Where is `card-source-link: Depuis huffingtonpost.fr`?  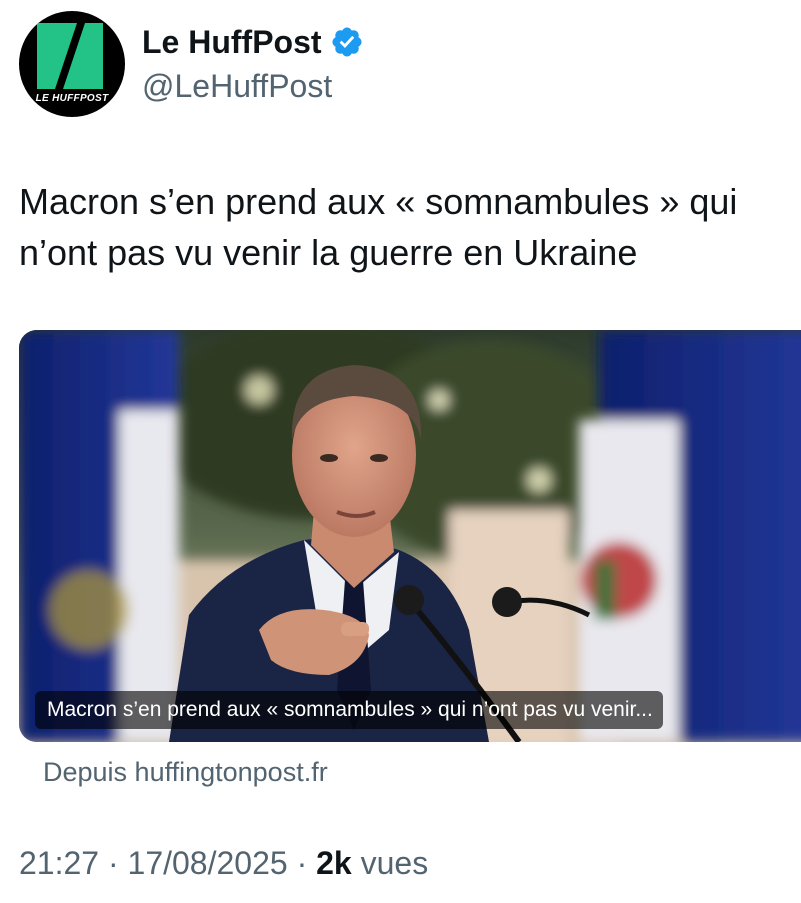
card-source-link: Depuis huffingtonpost.fr is located at coordinates (185, 772).